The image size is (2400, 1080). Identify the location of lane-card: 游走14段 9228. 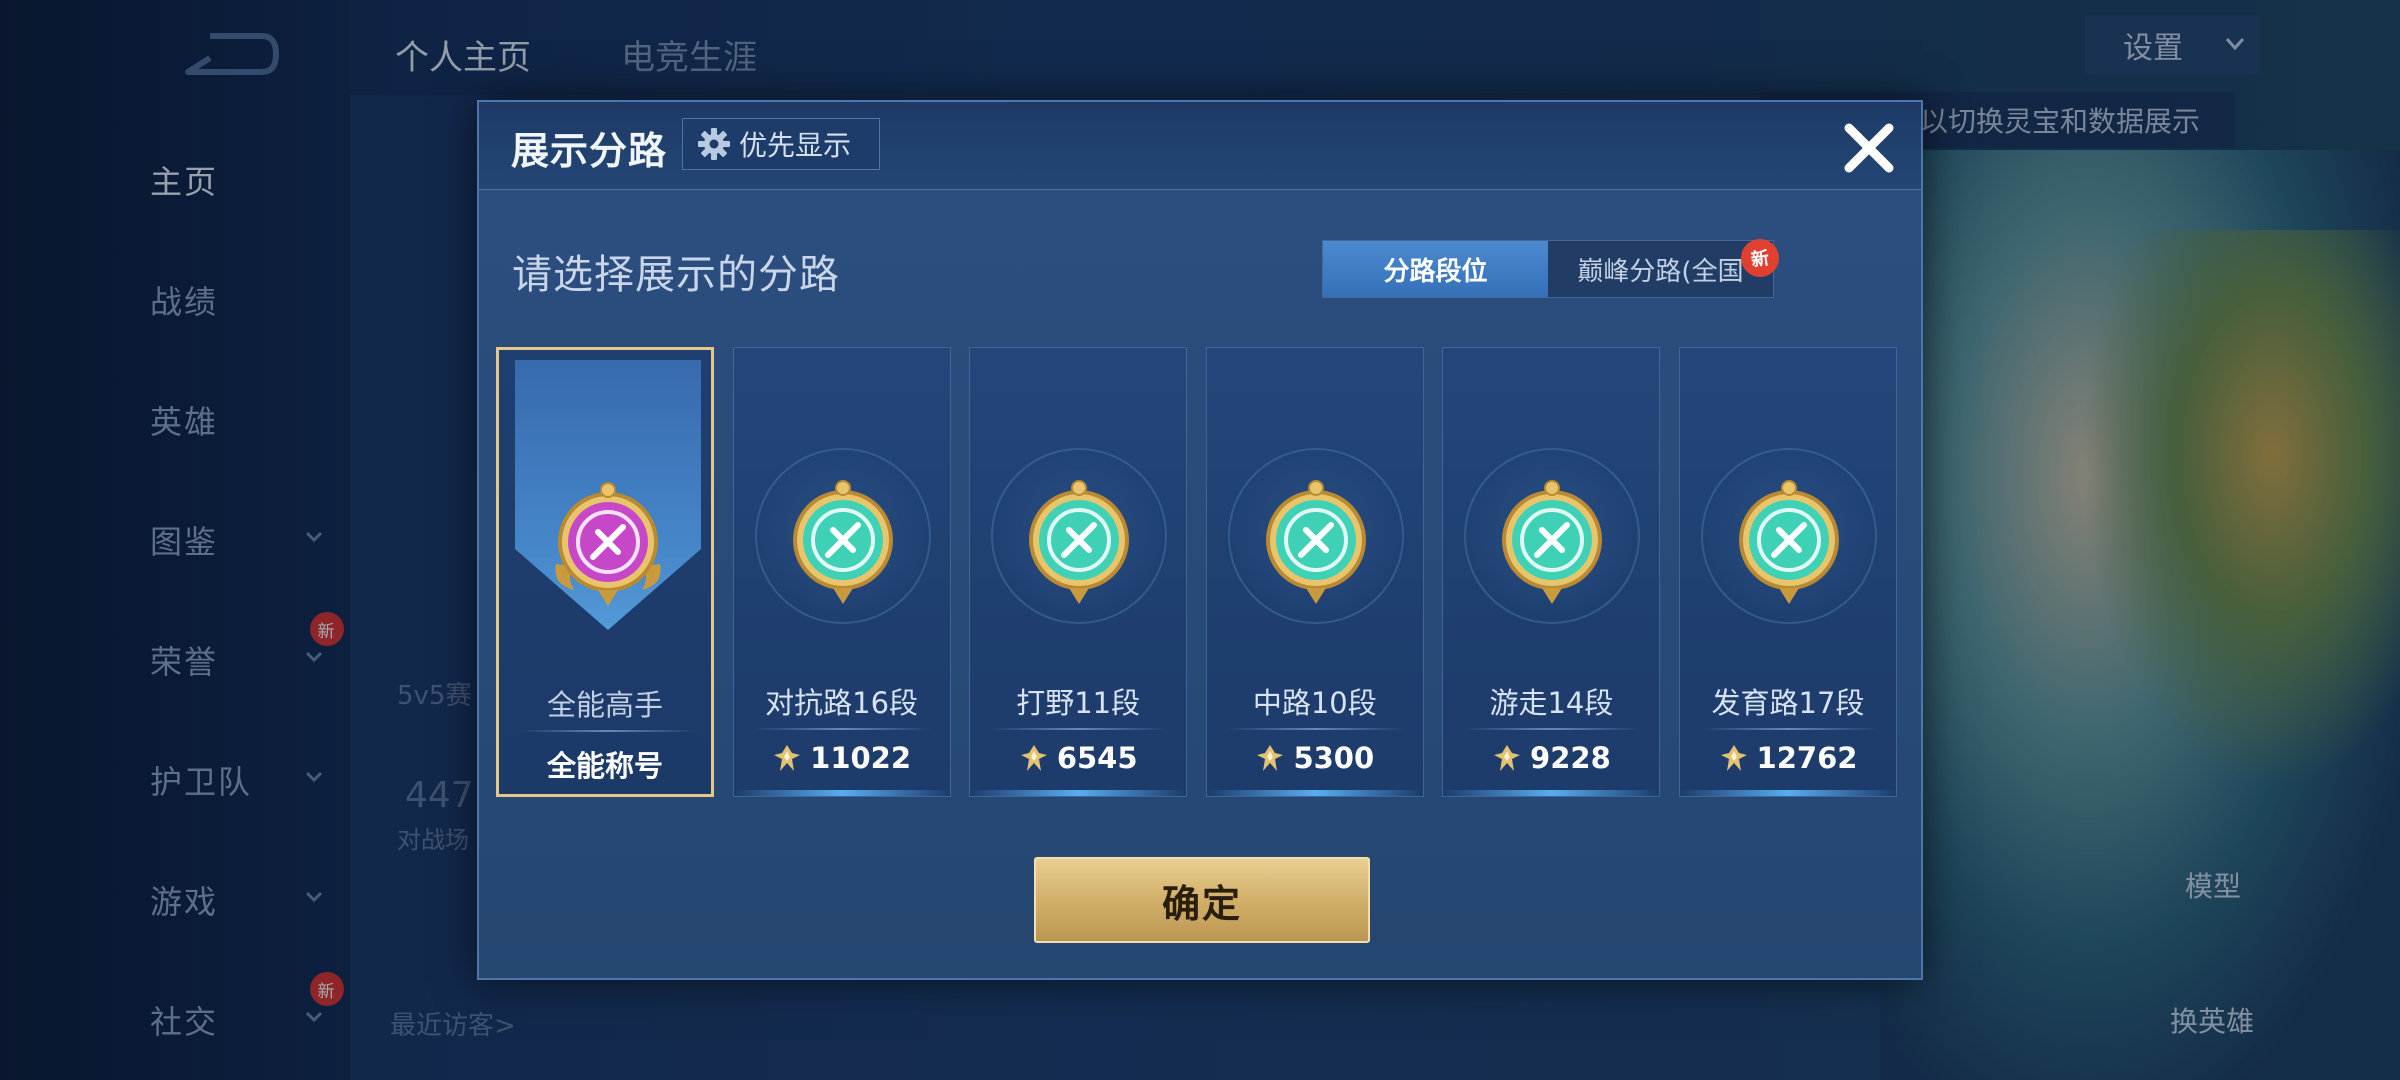
(1551, 572).